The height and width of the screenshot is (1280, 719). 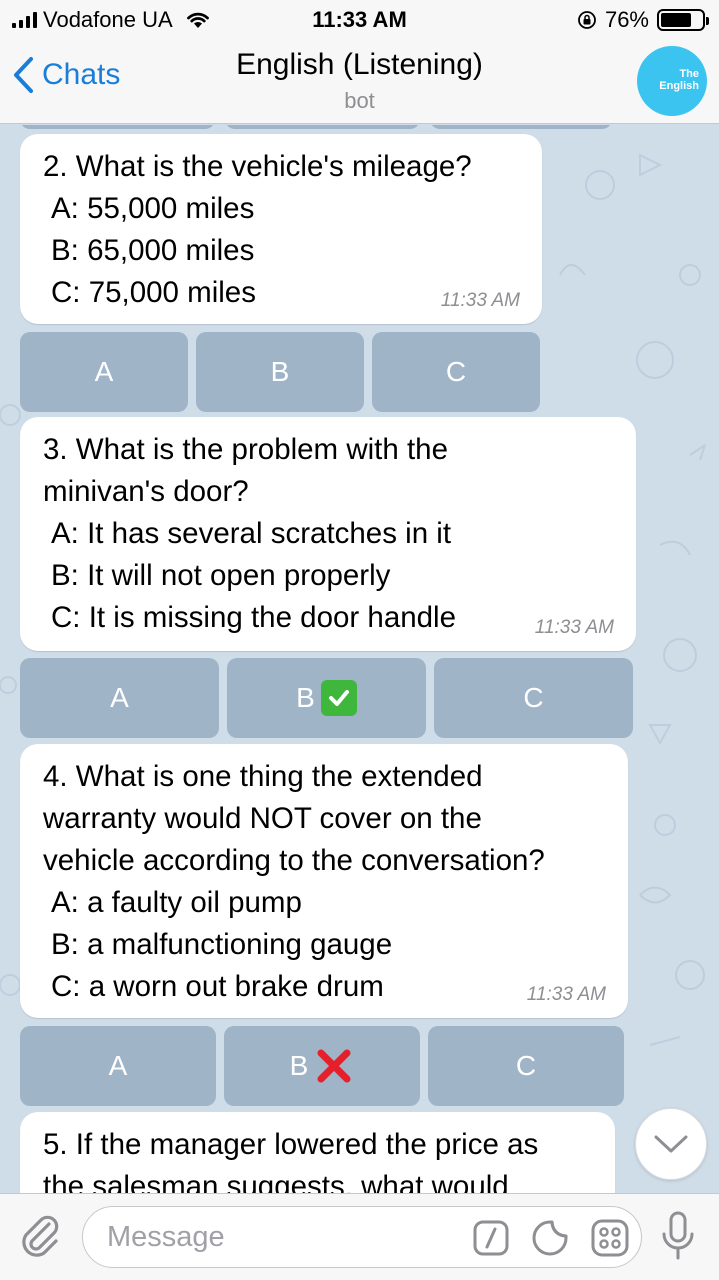 I want to click on question-text-line: the salesman suggests, what would, so click(x=276, y=1181).